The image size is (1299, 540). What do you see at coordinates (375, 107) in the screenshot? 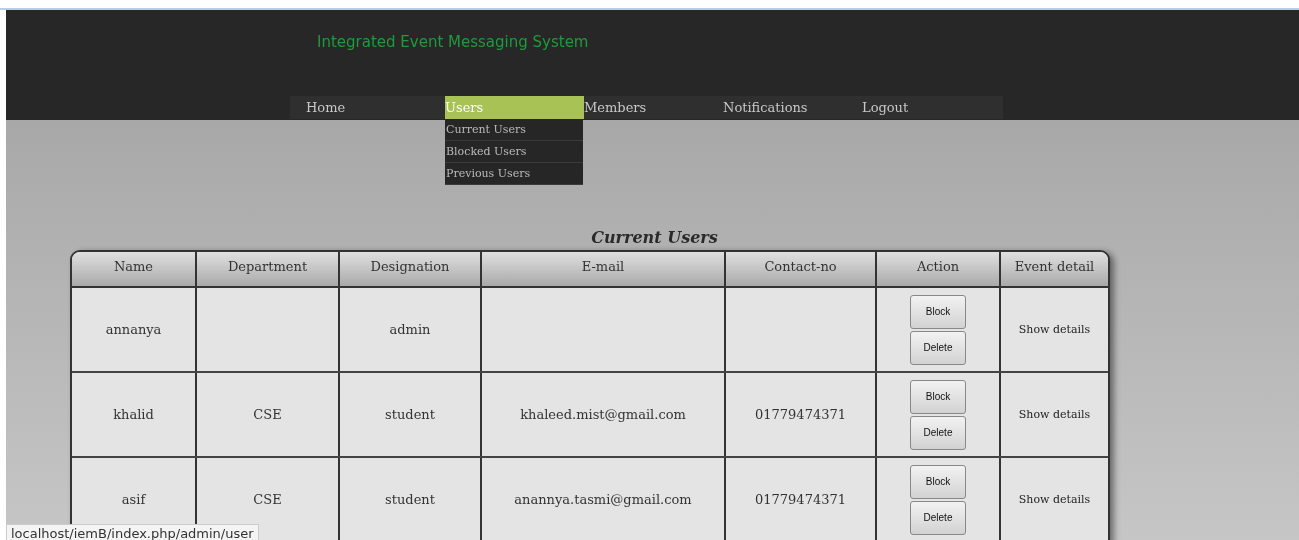
I see `nav-item: Home` at bounding box center [375, 107].